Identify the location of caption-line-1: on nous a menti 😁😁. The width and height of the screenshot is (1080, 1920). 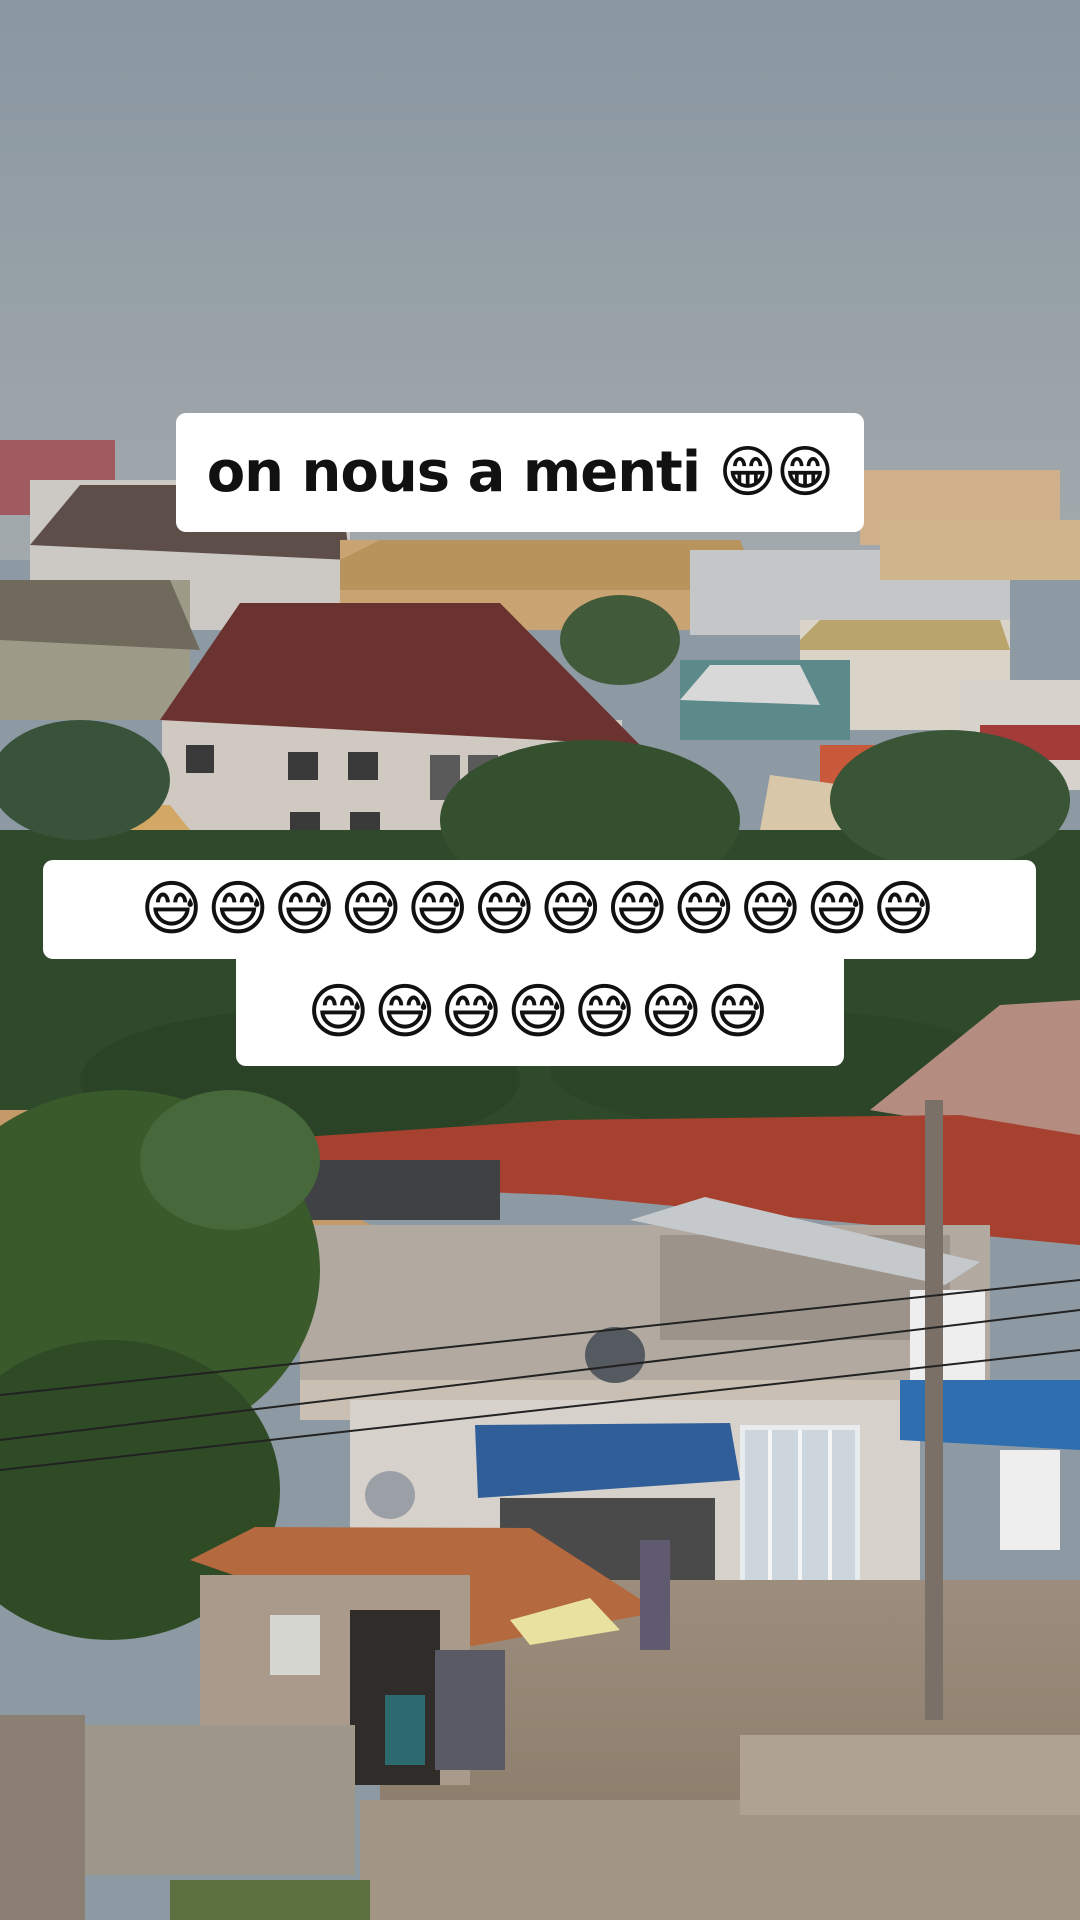
(520, 472).